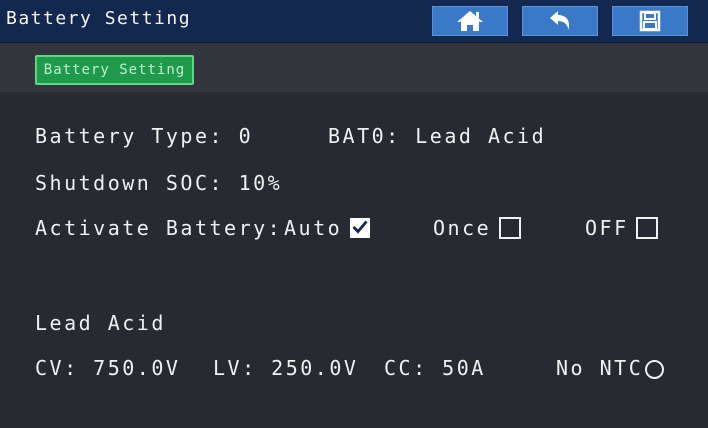 The width and height of the screenshot is (708, 428). I want to click on cc-value: CC: 50A, so click(435, 368).